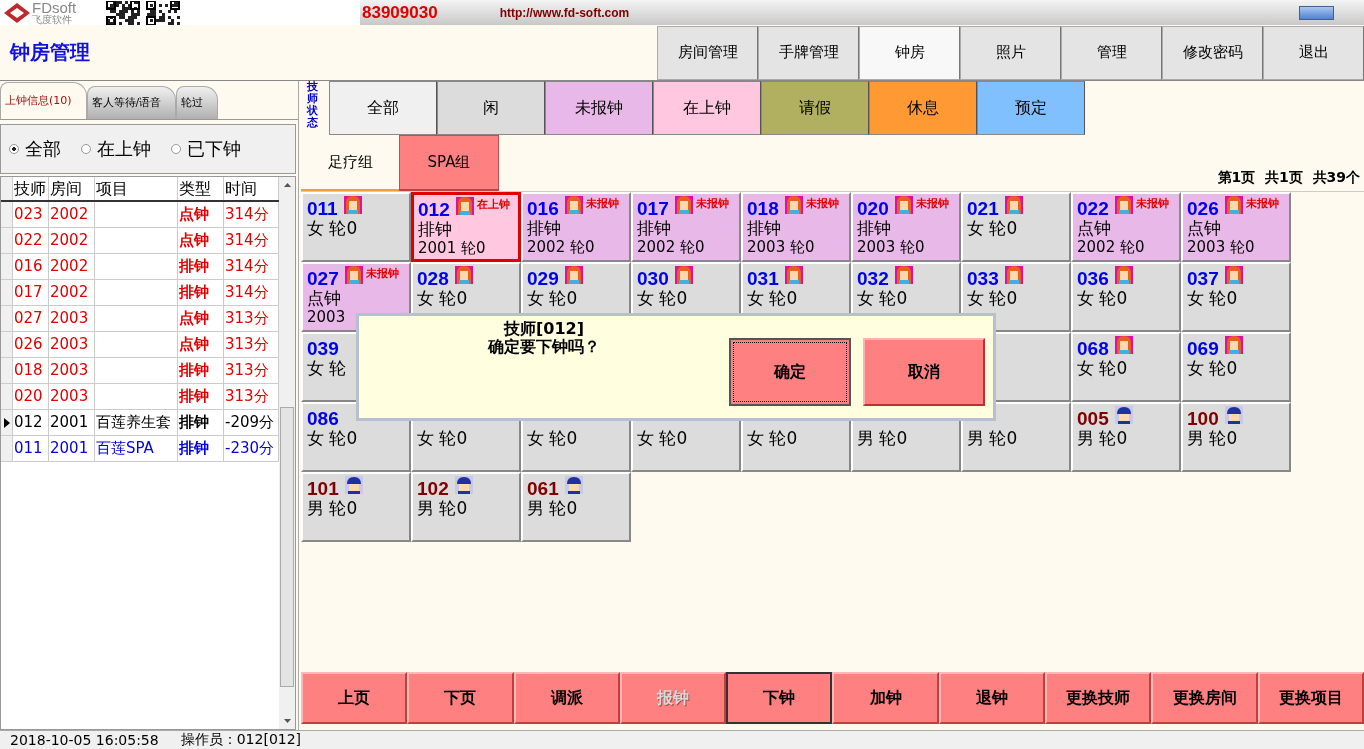  Describe the element at coordinates (1126, 297) in the screenshot. I see `technician-card: 036 女 轮0` at that location.